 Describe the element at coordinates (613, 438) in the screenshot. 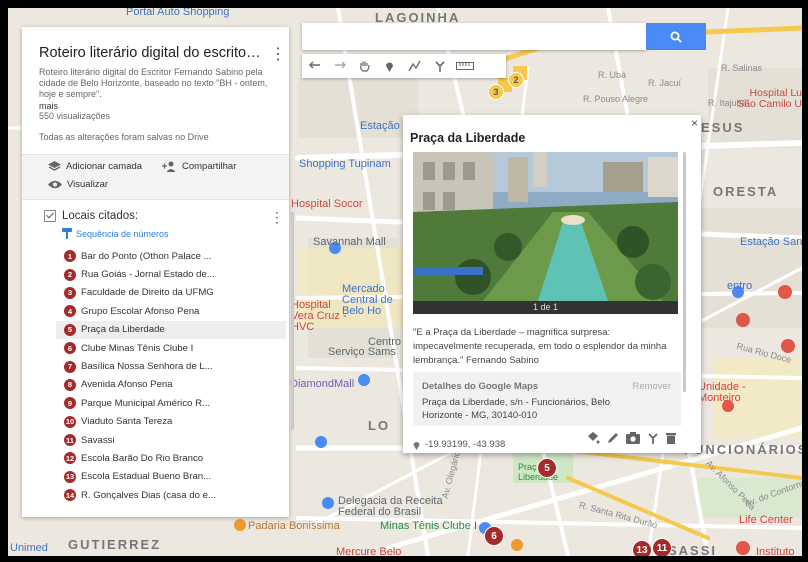

I see `edit-pencil-icon` at that location.